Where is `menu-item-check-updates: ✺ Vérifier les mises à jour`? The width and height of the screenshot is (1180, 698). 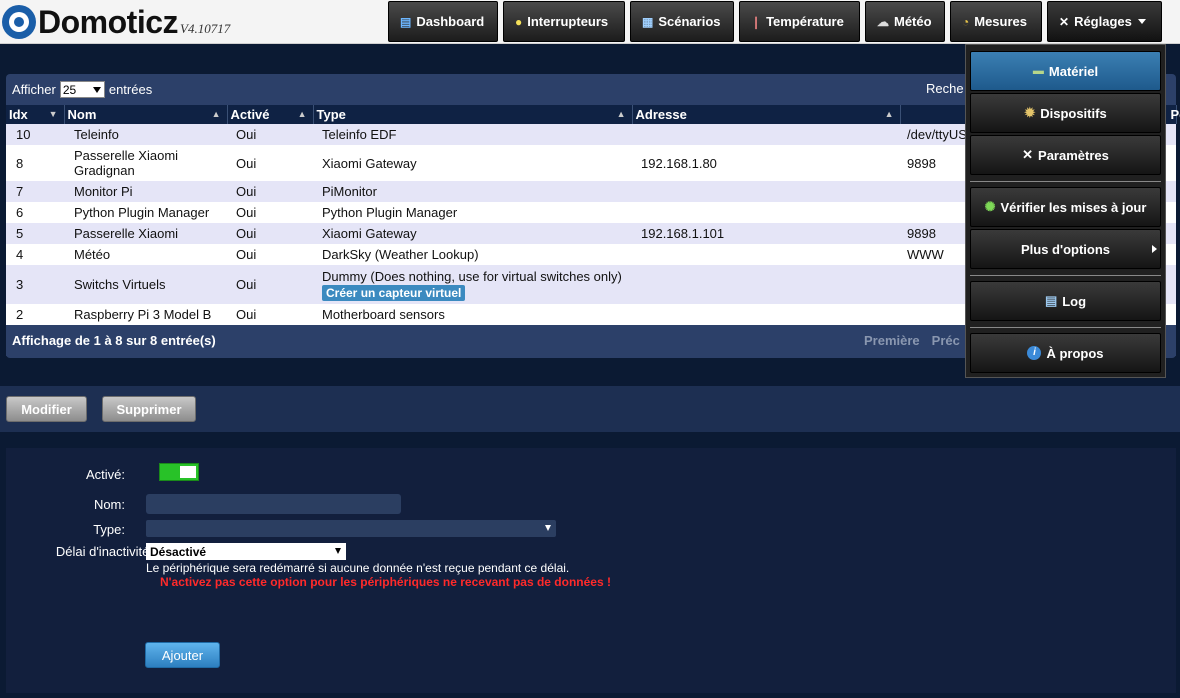
menu-item-check-updates: ✺ Vérifier les mises à jour is located at coordinates (1065, 207).